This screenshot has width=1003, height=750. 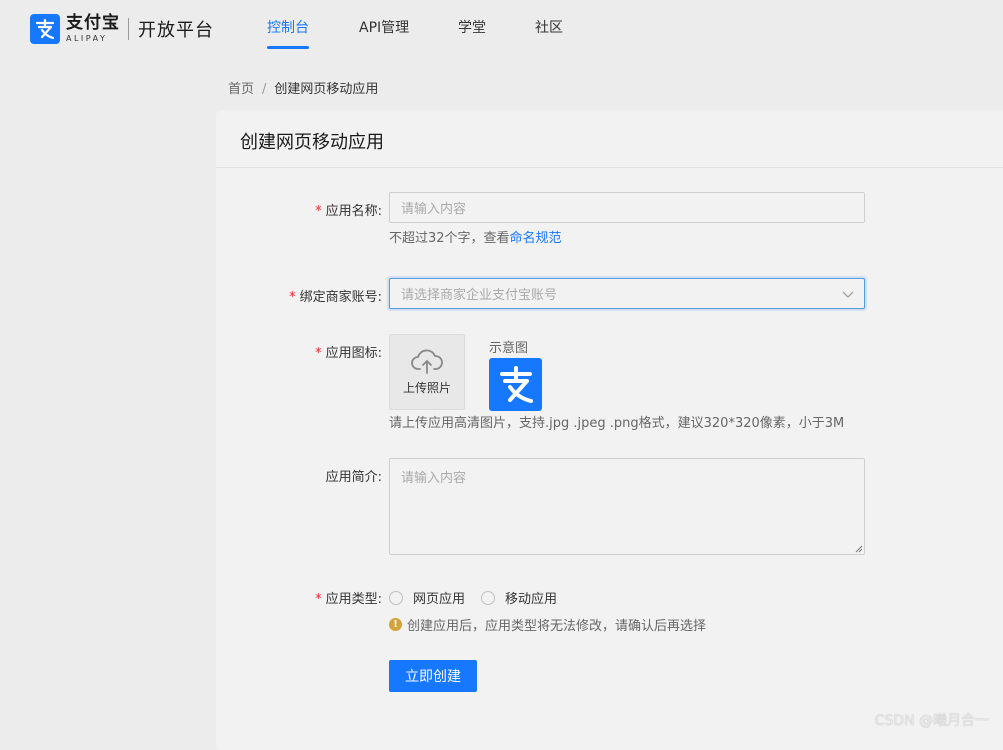 What do you see at coordinates (353, 477) in the screenshot?
I see `app-intro-label-text: 应用简介:` at bounding box center [353, 477].